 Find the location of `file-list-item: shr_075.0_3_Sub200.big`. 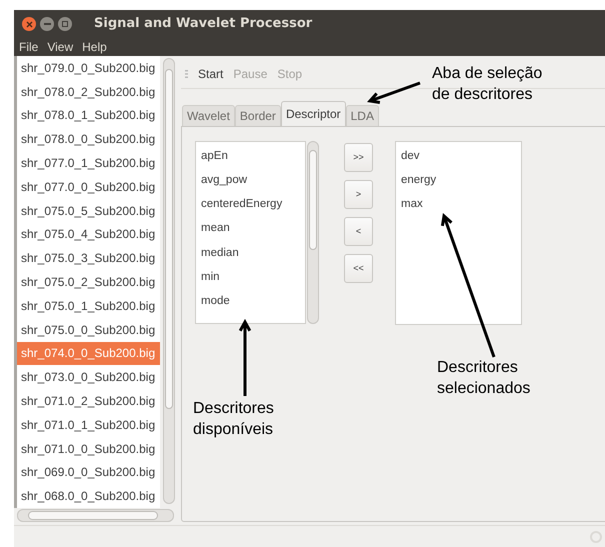

file-list-item: shr_075.0_3_Sub200.big is located at coordinates (88, 258).